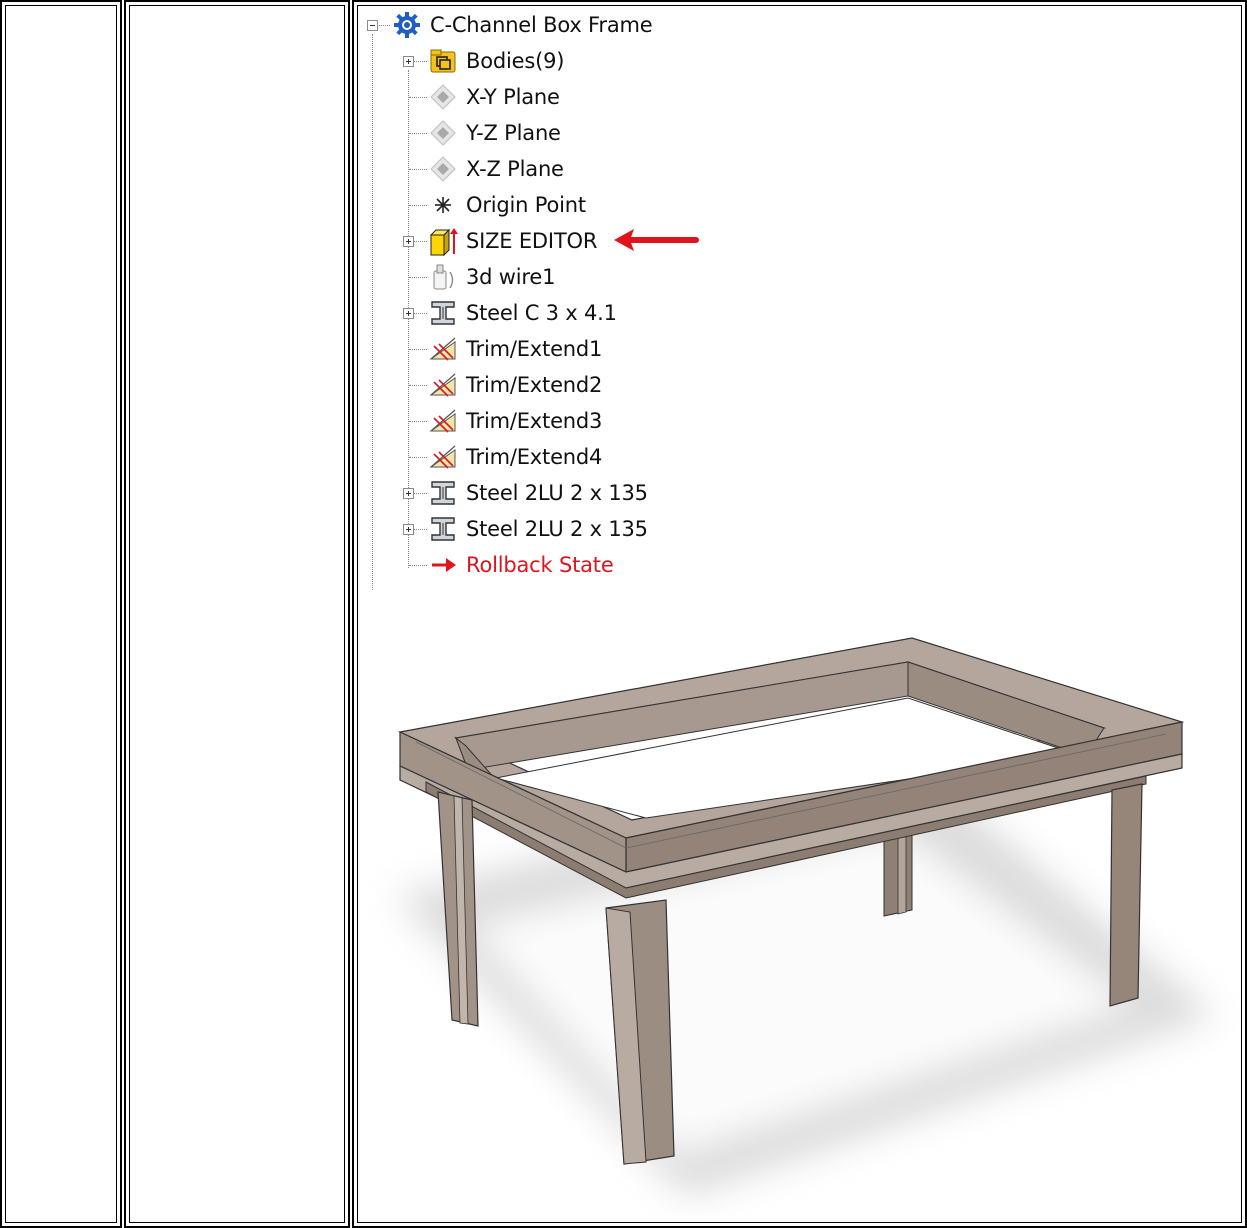 The width and height of the screenshot is (1247, 1228). What do you see at coordinates (541, 25) in the screenshot?
I see `tree-root-label: C-Channel Box Frame` at bounding box center [541, 25].